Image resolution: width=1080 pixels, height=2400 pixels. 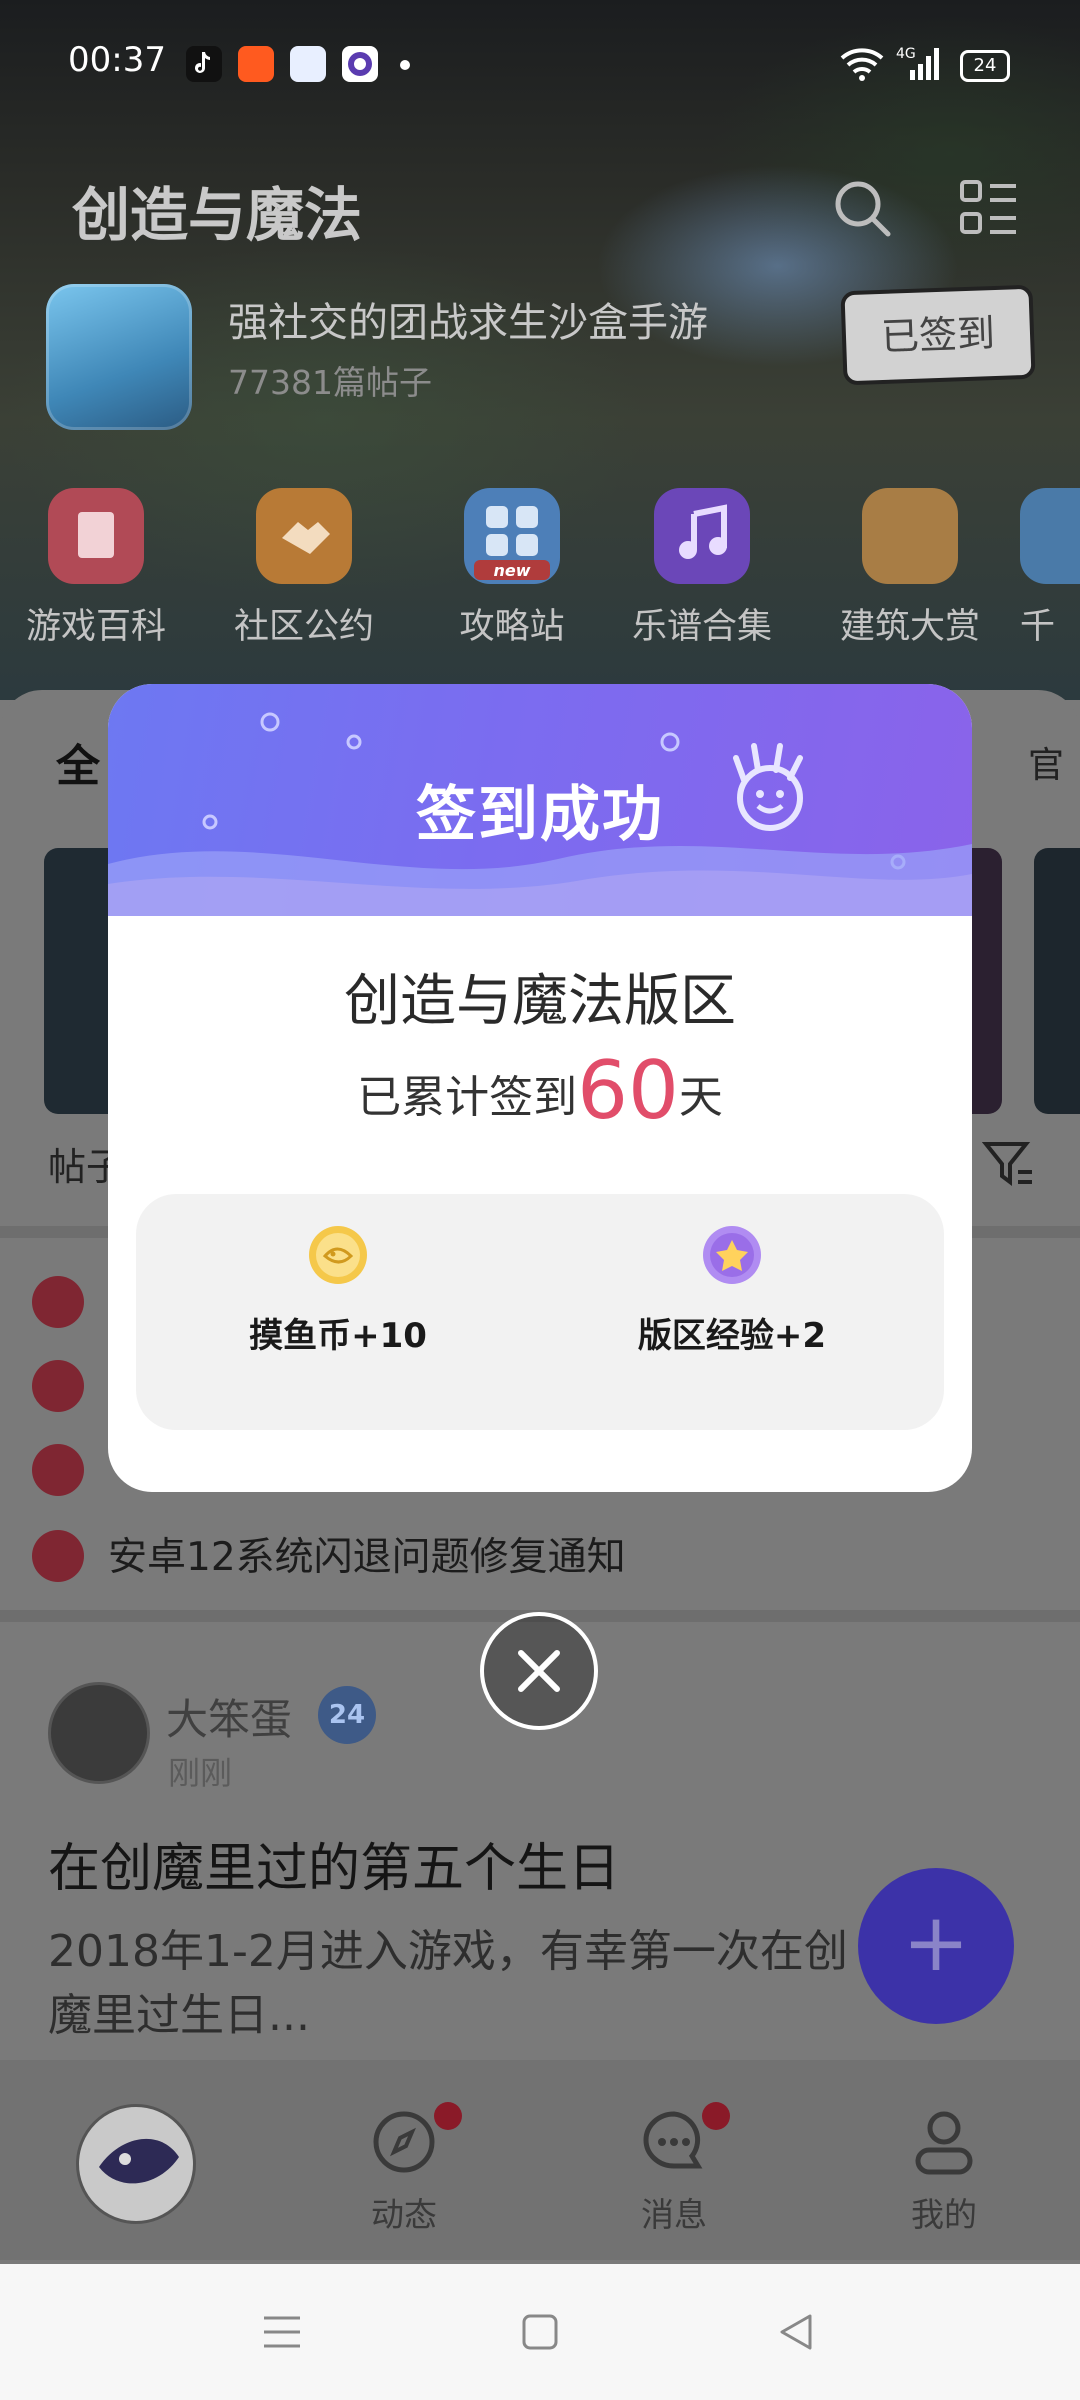 What do you see at coordinates (512, 627) in the screenshot?
I see `shortcut-label: 攻略站` at bounding box center [512, 627].